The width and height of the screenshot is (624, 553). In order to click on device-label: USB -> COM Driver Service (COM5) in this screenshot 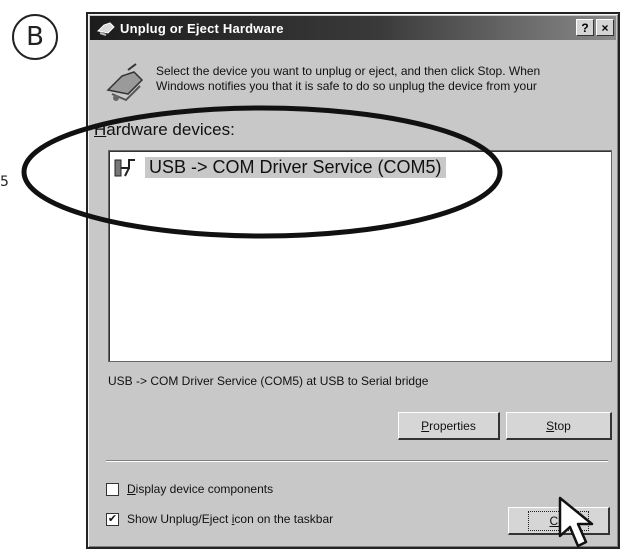, I will do `click(295, 167)`.